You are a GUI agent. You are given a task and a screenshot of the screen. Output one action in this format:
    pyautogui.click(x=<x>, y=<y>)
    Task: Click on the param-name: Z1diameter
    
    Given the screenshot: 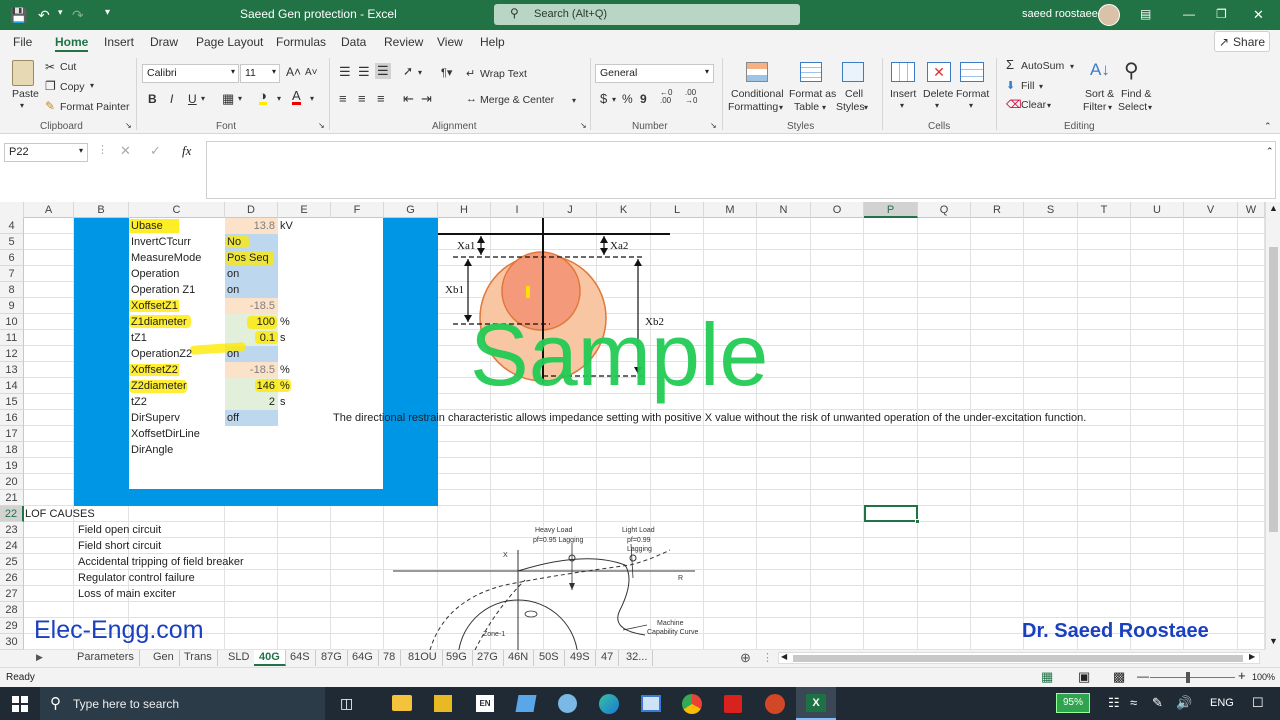 What is the action you would take?
    pyautogui.click(x=159, y=322)
    